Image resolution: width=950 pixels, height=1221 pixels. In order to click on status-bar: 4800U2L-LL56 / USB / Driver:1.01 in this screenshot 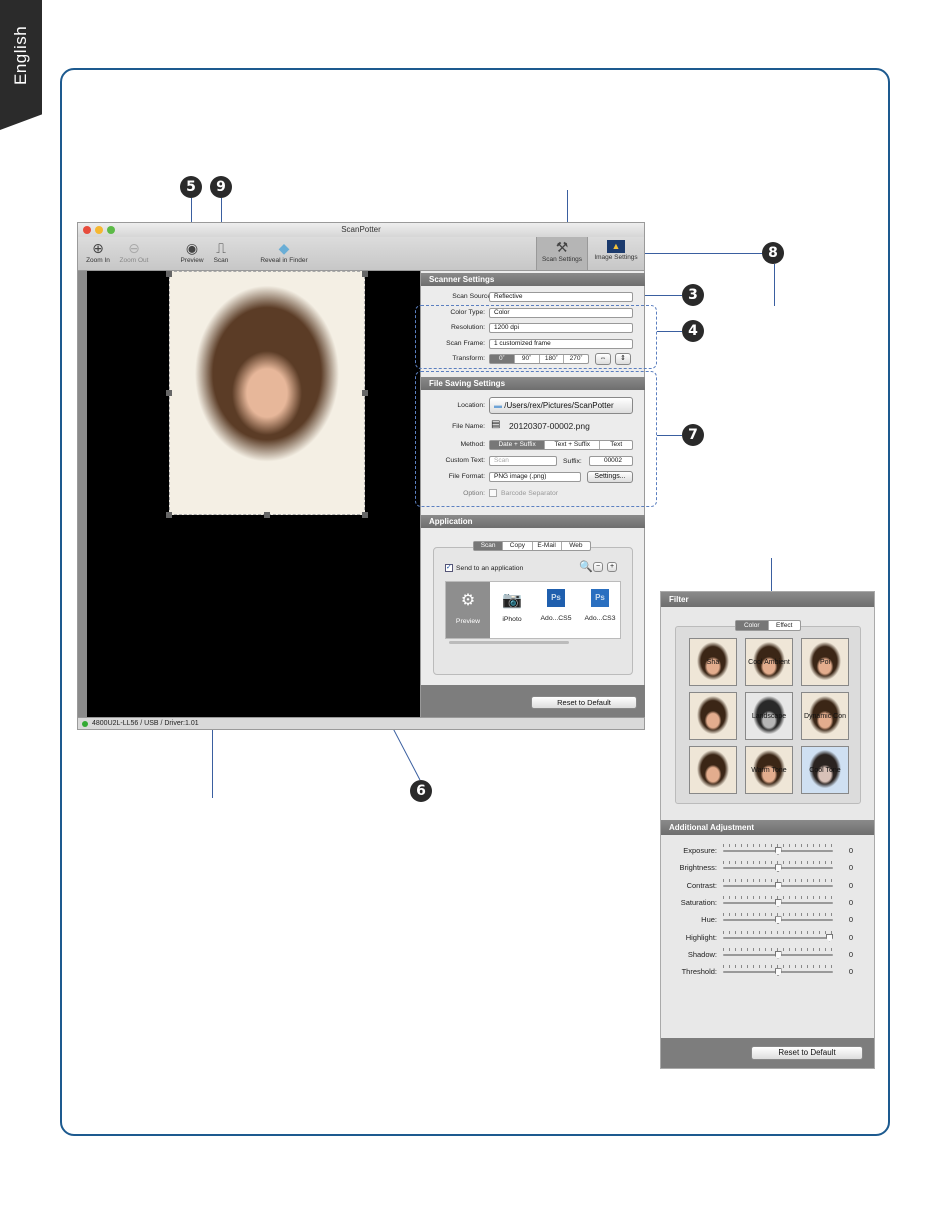, I will do `click(361, 723)`.